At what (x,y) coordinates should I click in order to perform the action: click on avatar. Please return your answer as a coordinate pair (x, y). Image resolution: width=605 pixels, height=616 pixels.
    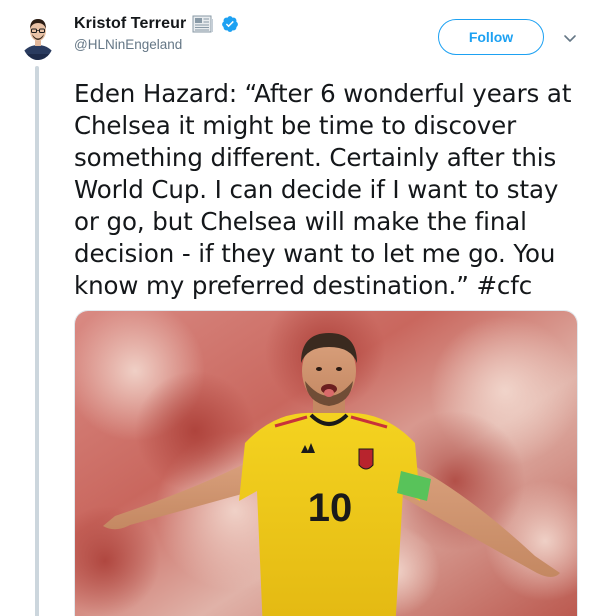
    Looking at the image, I should click on (38, 37).